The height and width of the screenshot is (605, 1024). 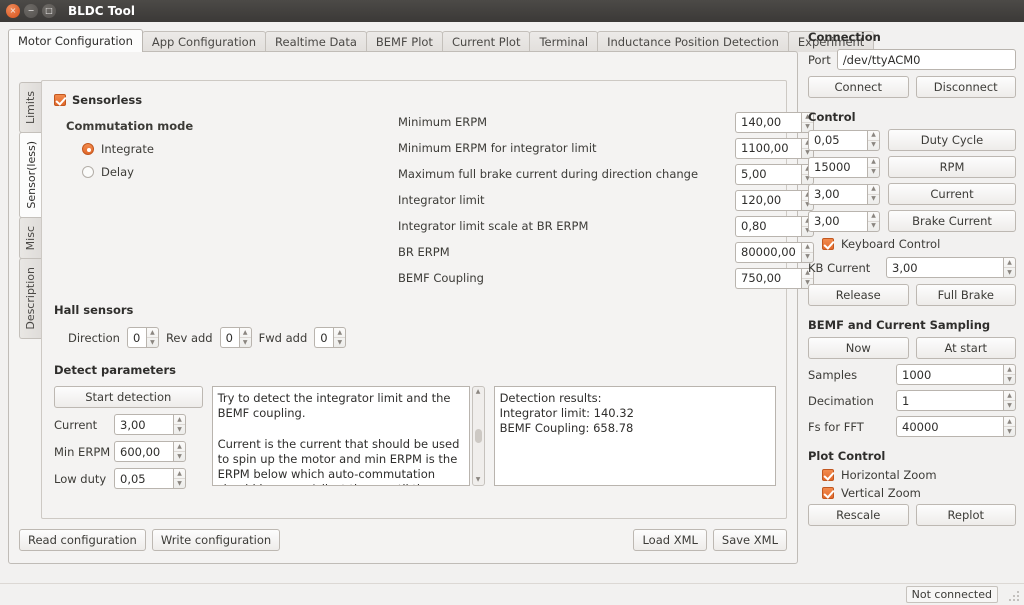 I want to click on kb-current-spinbox: 3,00 ▲ ▼, so click(x=951, y=267).